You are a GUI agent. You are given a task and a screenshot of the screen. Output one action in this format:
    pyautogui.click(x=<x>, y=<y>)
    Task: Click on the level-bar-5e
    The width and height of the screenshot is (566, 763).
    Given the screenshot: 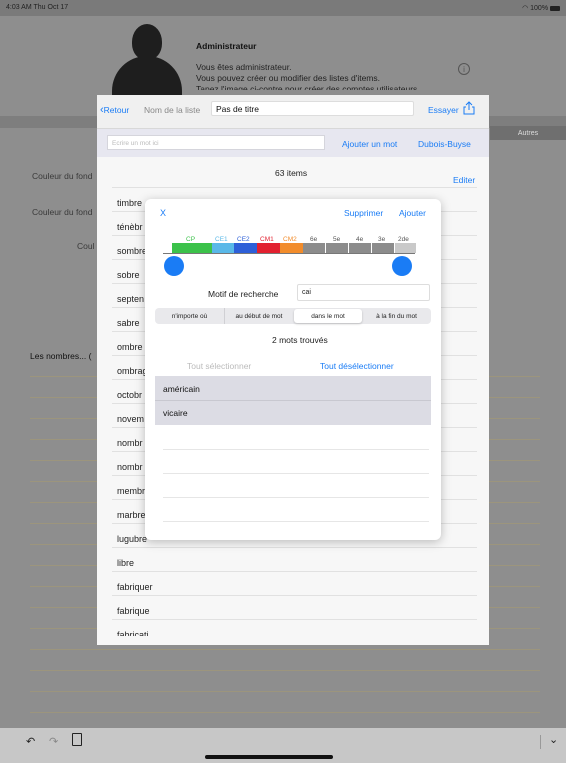 What is the action you would take?
    pyautogui.click(x=337, y=248)
    